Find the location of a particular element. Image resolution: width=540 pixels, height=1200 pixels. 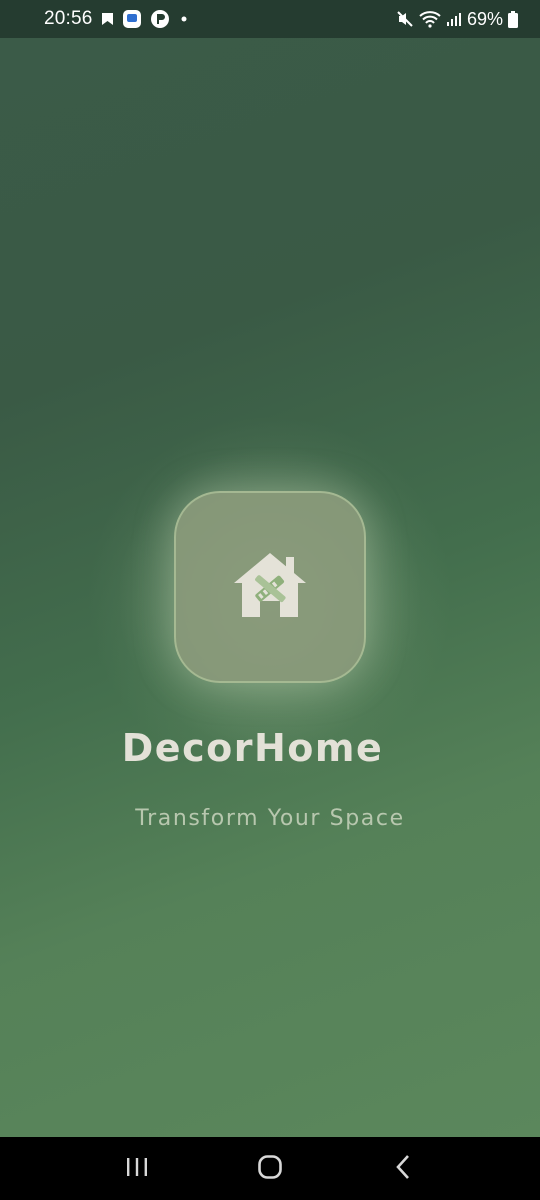

navigation-bar is located at coordinates (270, 1168).